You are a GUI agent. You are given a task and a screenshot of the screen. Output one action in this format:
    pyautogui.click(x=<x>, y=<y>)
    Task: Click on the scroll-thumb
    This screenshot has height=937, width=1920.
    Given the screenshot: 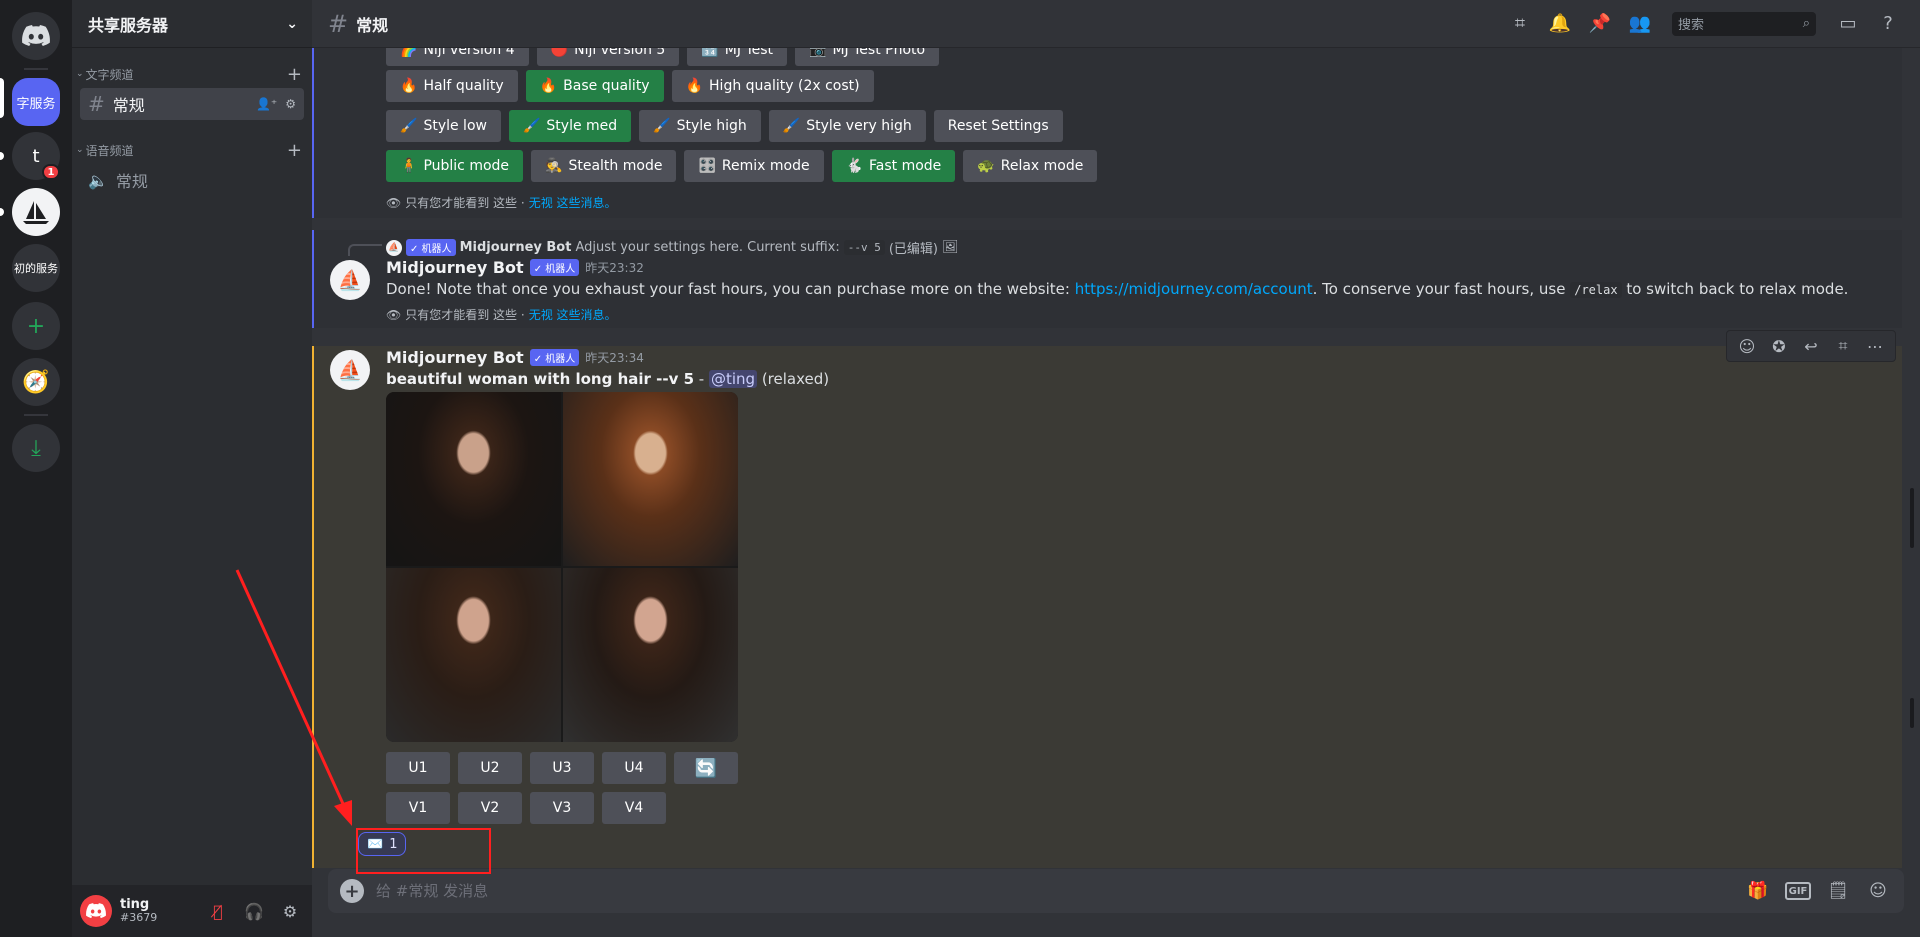 What is the action you would take?
    pyautogui.click(x=1912, y=518)
    